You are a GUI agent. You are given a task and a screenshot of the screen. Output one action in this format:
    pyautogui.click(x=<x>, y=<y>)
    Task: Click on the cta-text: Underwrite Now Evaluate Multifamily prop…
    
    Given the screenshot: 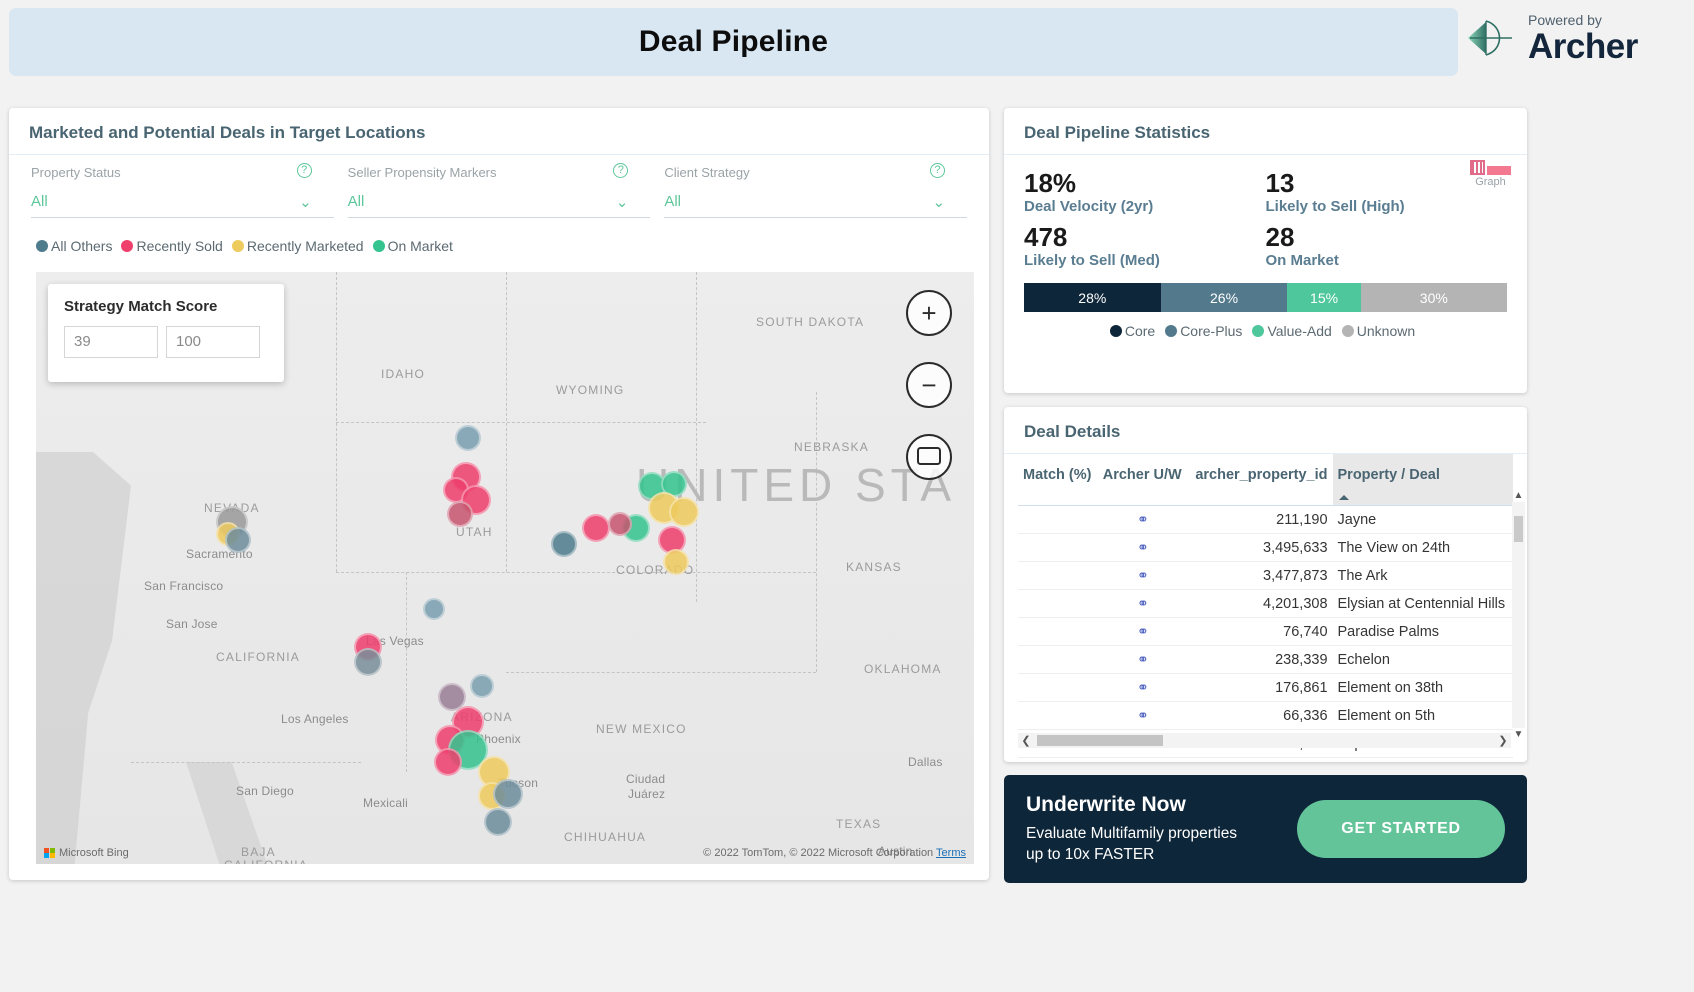 What is the action you would take?
    pyautogui.click(x=1161, y=829)
    